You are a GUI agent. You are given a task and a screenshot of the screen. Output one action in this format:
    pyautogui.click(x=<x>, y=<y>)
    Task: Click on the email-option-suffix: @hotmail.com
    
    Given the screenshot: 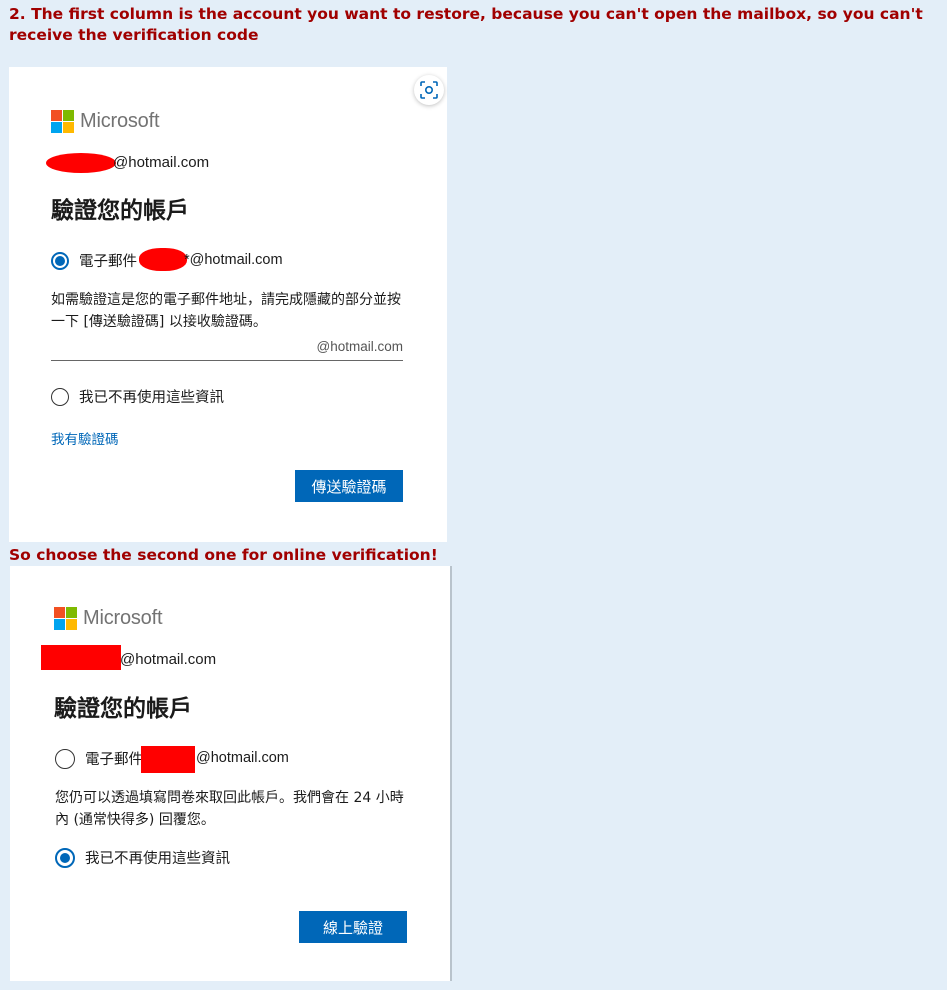 What is the action you would take?
    pyautogui.click(x=242, y=758)
    